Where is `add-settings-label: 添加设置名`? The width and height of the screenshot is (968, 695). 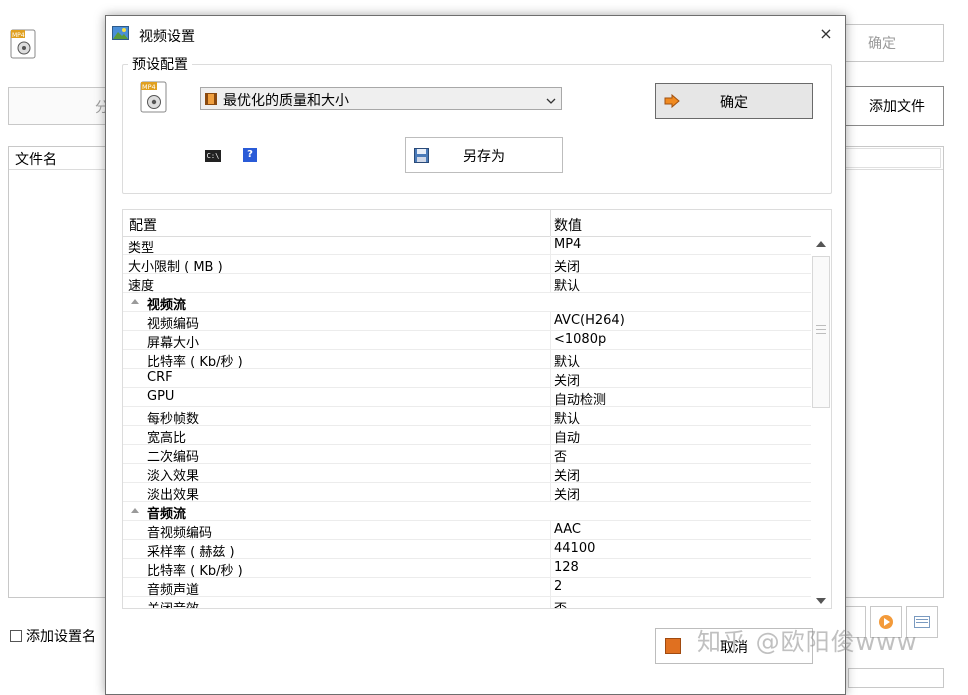
add-settings-label: 添加设置名 is located at coordinates (61, 637).